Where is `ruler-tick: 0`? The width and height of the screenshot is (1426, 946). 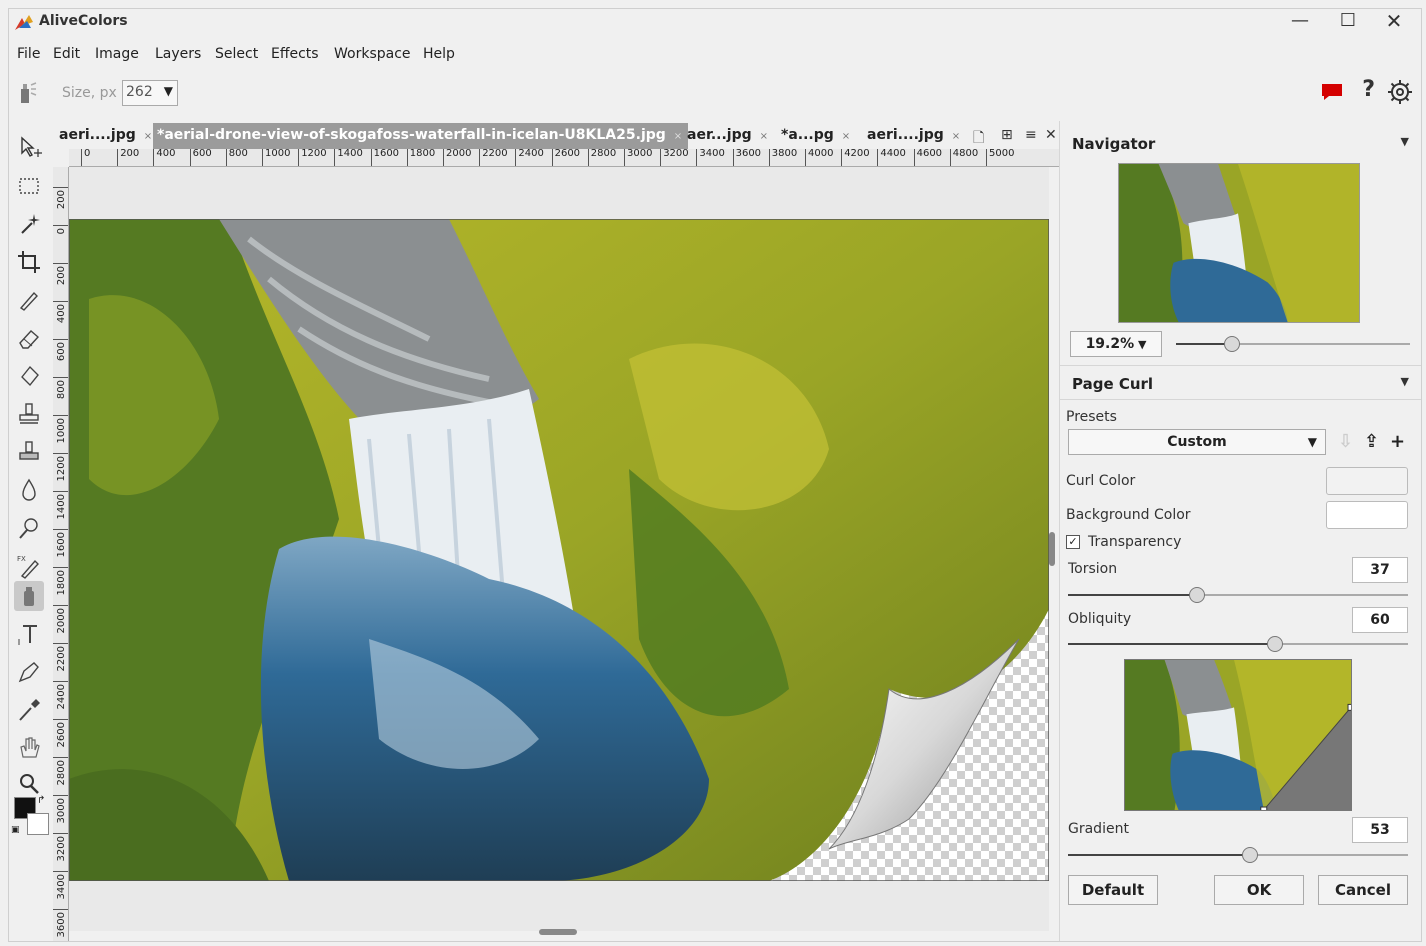
ruler-tick: 0 is located at coordinates (85, 157).